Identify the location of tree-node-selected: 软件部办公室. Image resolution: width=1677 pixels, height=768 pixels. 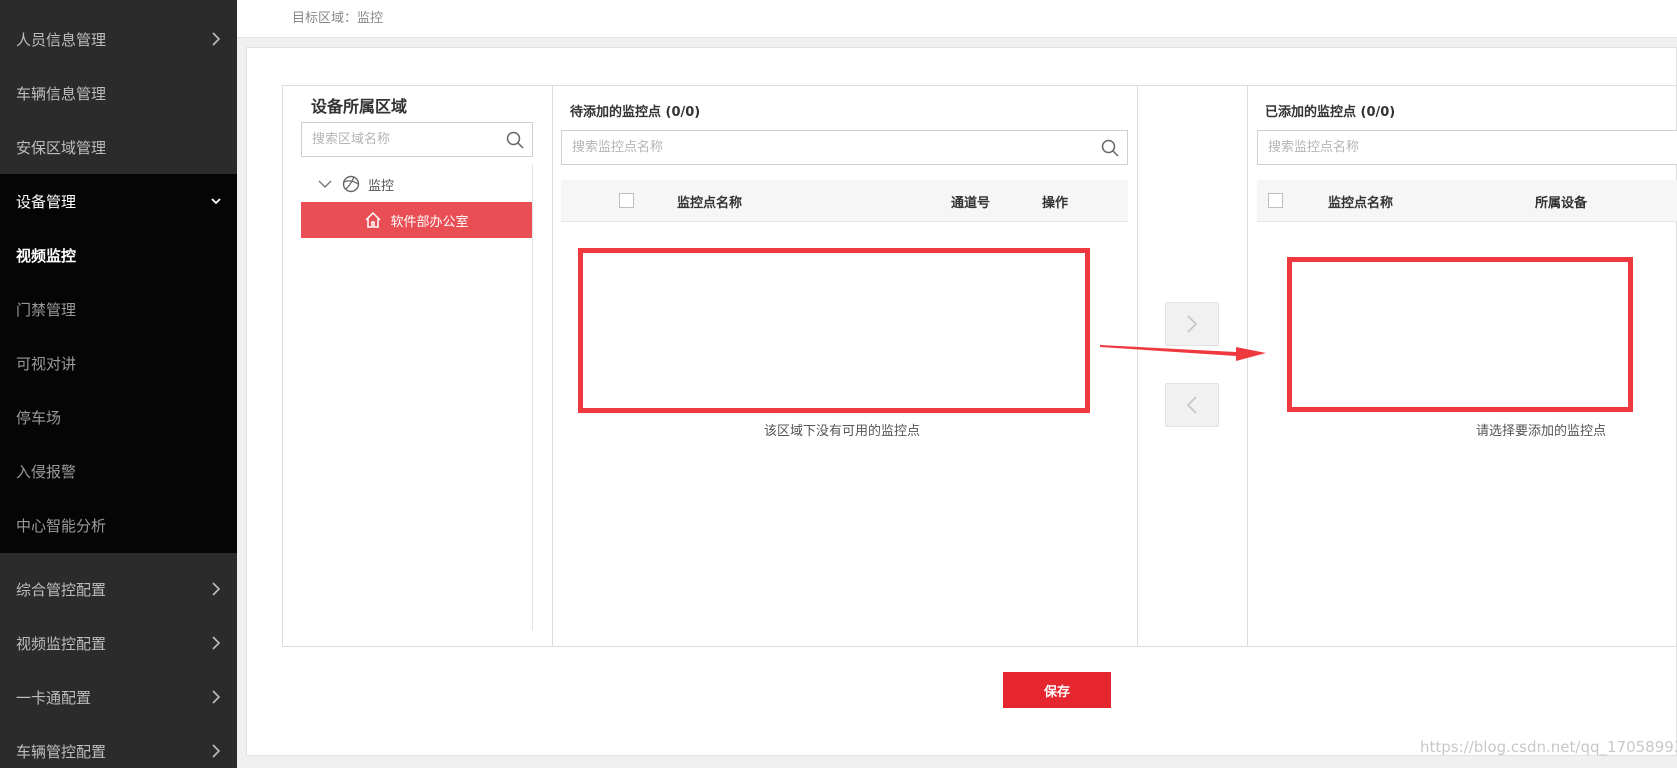
(416, 220).